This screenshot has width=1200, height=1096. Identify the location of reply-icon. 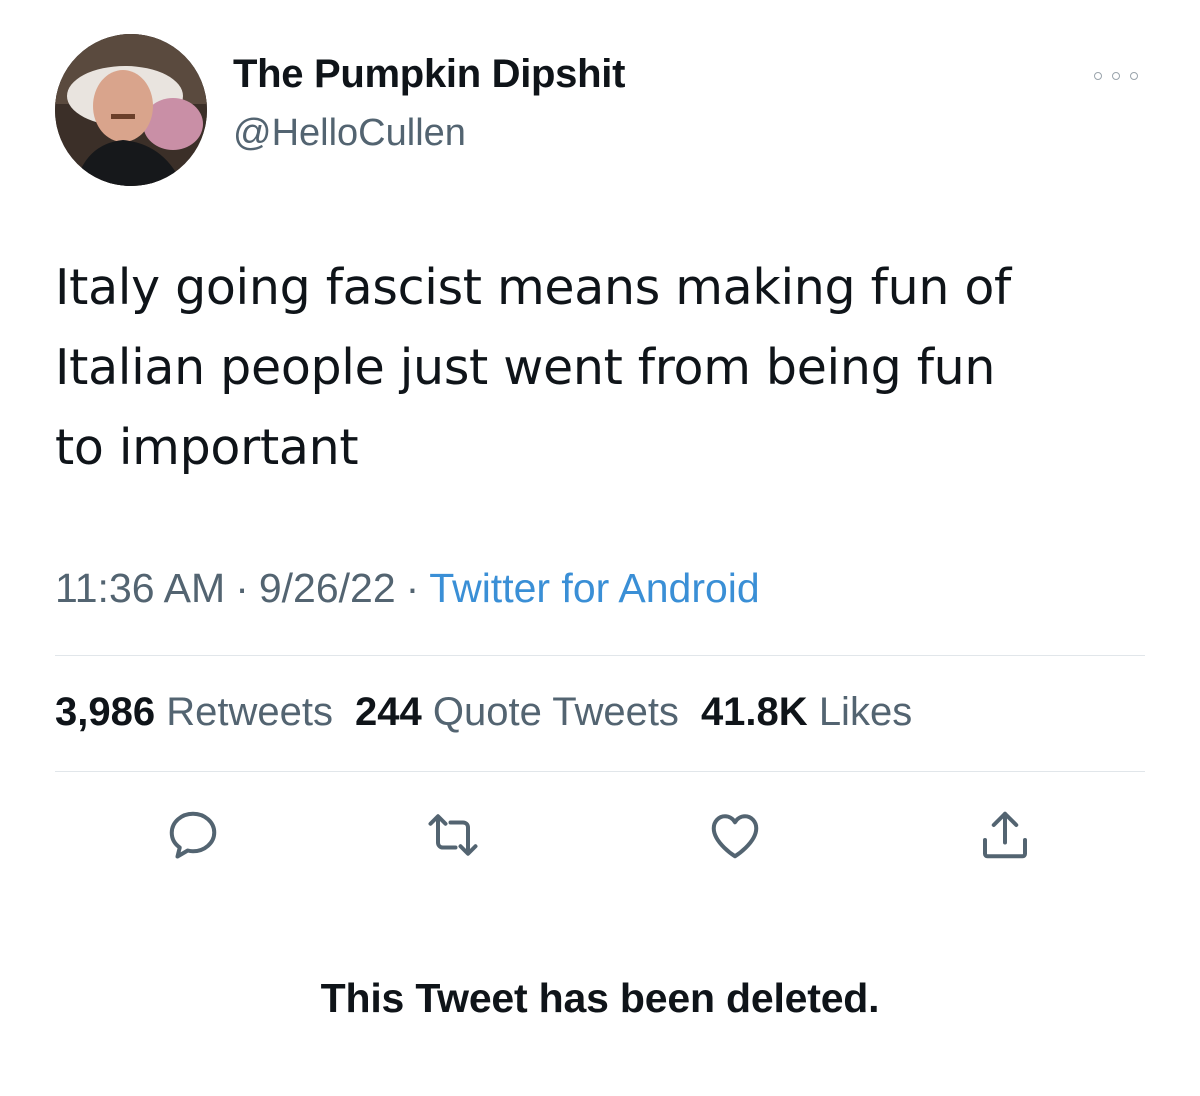
(193, 835).